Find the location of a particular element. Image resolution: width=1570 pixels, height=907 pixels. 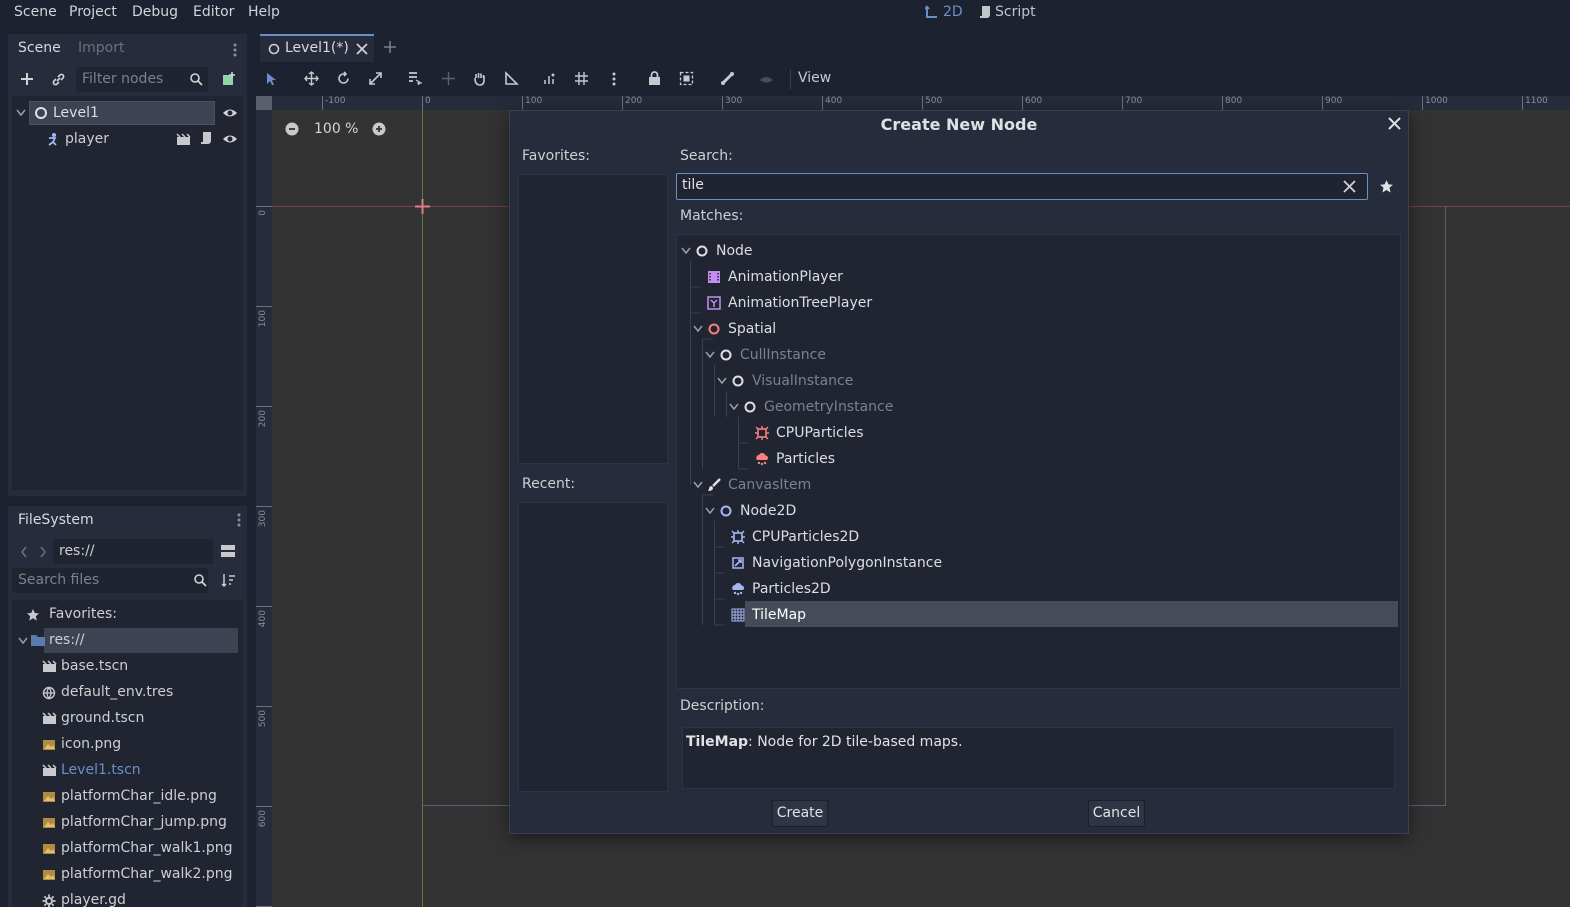

move-icon is located at coordinates (311, 78).